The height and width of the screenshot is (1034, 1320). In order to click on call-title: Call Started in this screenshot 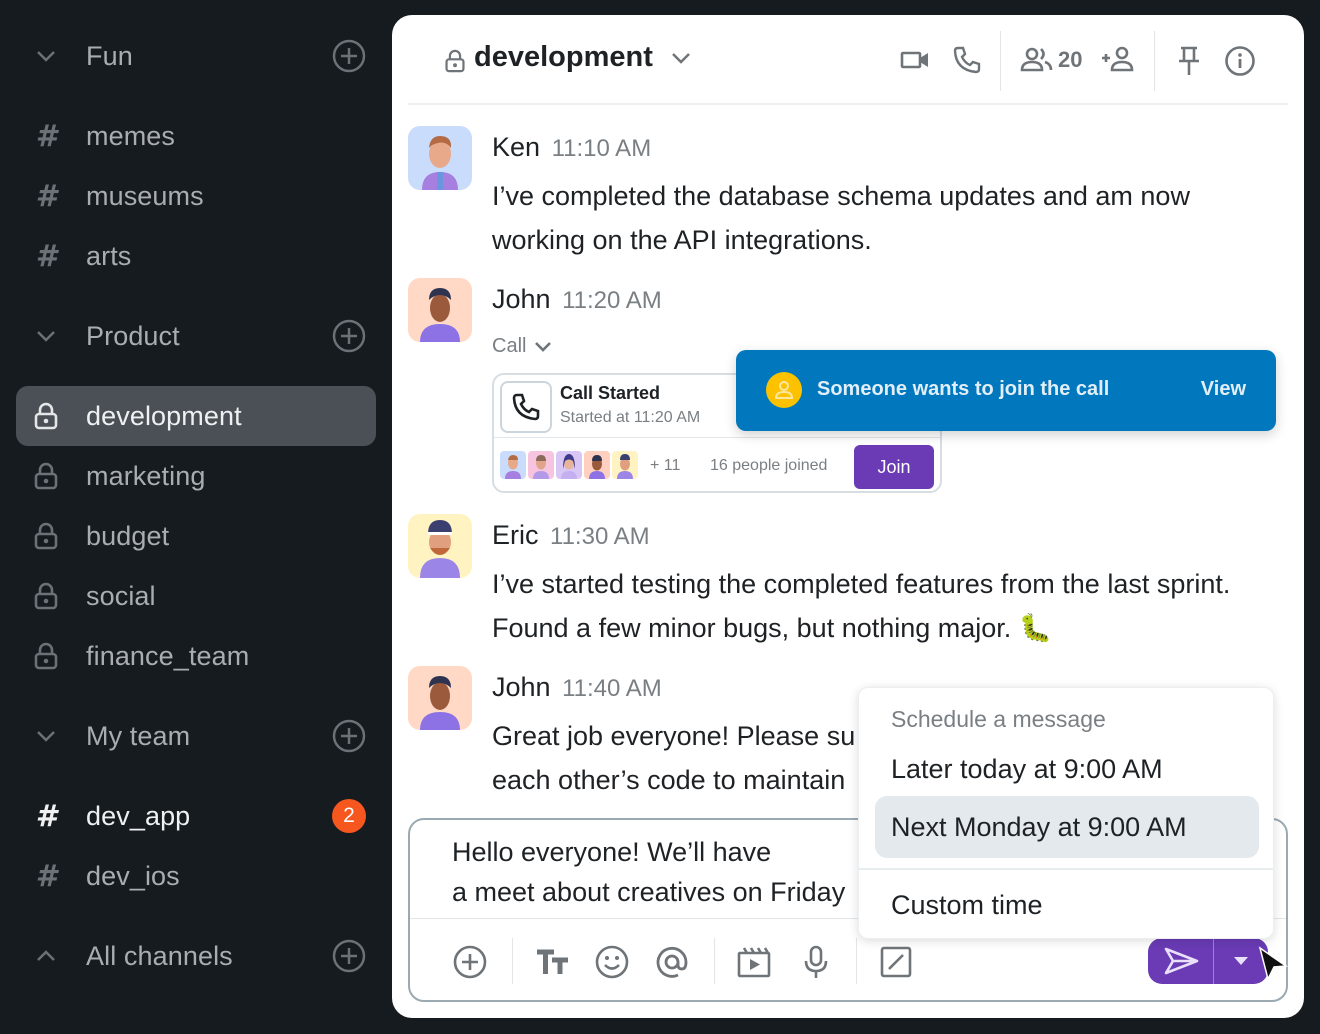, I will do `click(610, 393)`.